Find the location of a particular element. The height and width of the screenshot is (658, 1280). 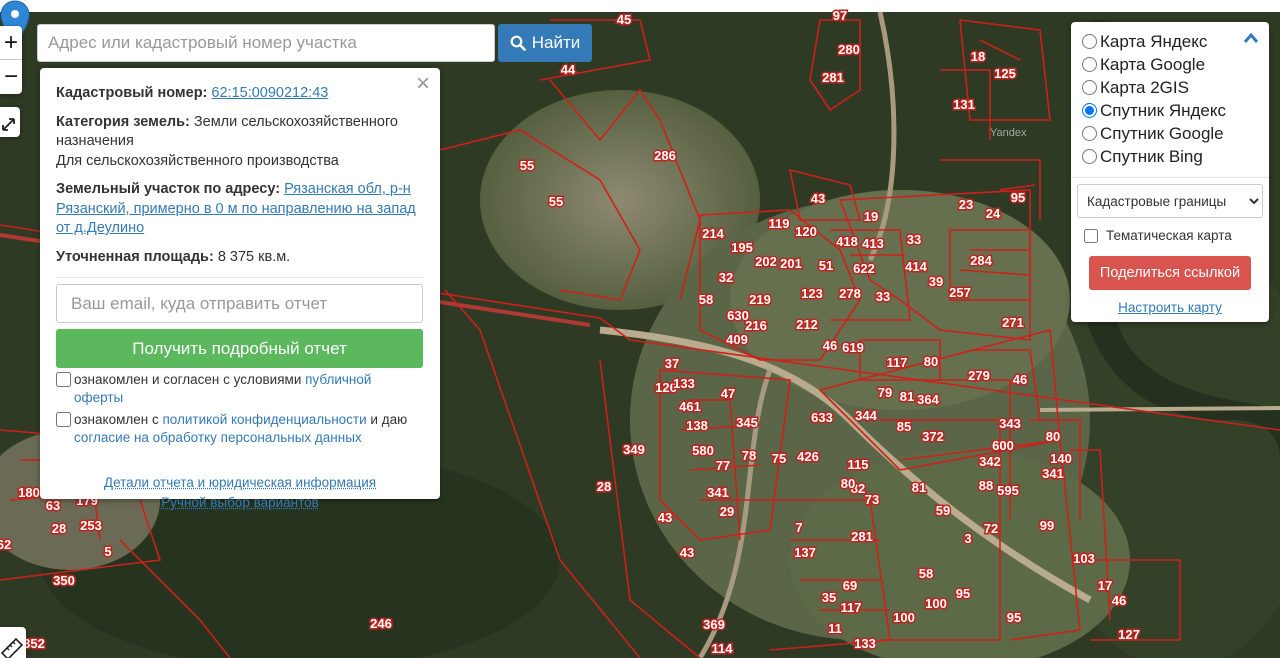

basemap-option: Спутник Bing is located at coordinates (1170, 156).